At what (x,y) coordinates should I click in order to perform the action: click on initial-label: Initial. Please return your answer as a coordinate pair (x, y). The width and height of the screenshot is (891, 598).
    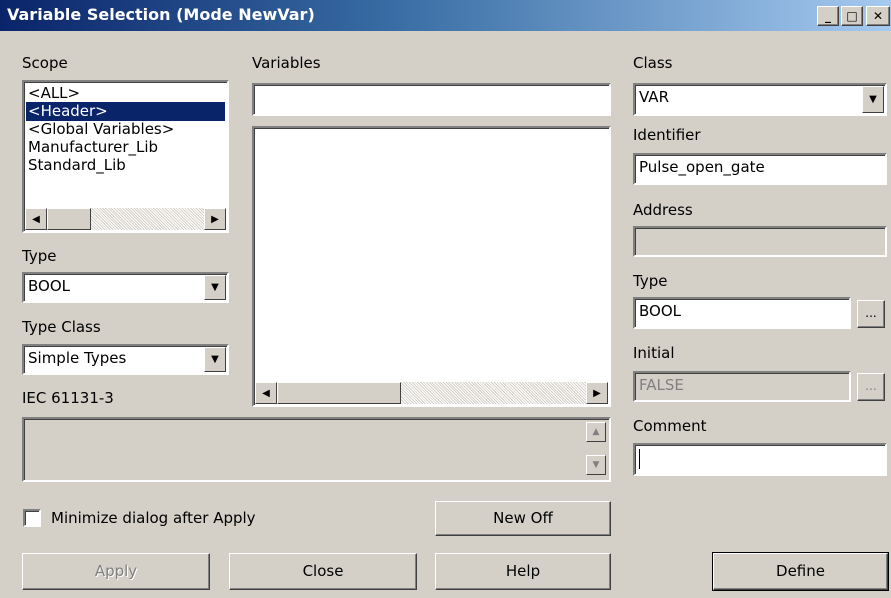
    Looking at the image, I should click on (654, 353).